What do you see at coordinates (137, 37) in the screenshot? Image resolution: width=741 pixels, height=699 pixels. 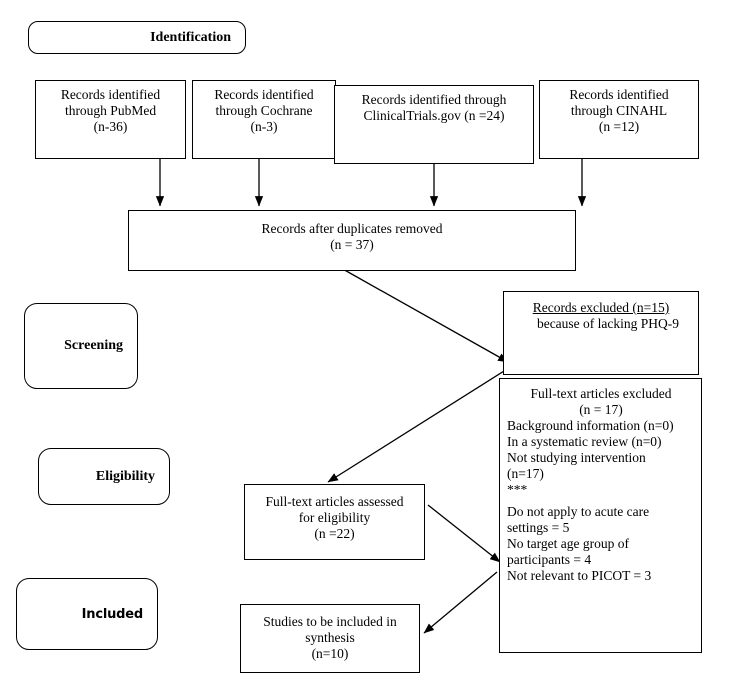 I see `stage-identification: Identification` at bounding box center [137, 37].